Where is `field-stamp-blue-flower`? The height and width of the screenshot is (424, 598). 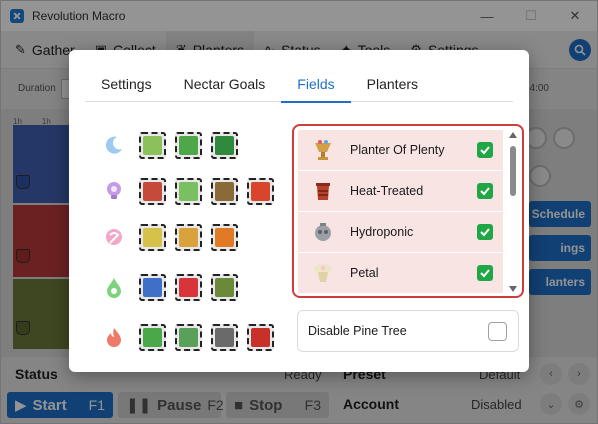
field-stamp-blue-flower is located at coordinates (152, 287).